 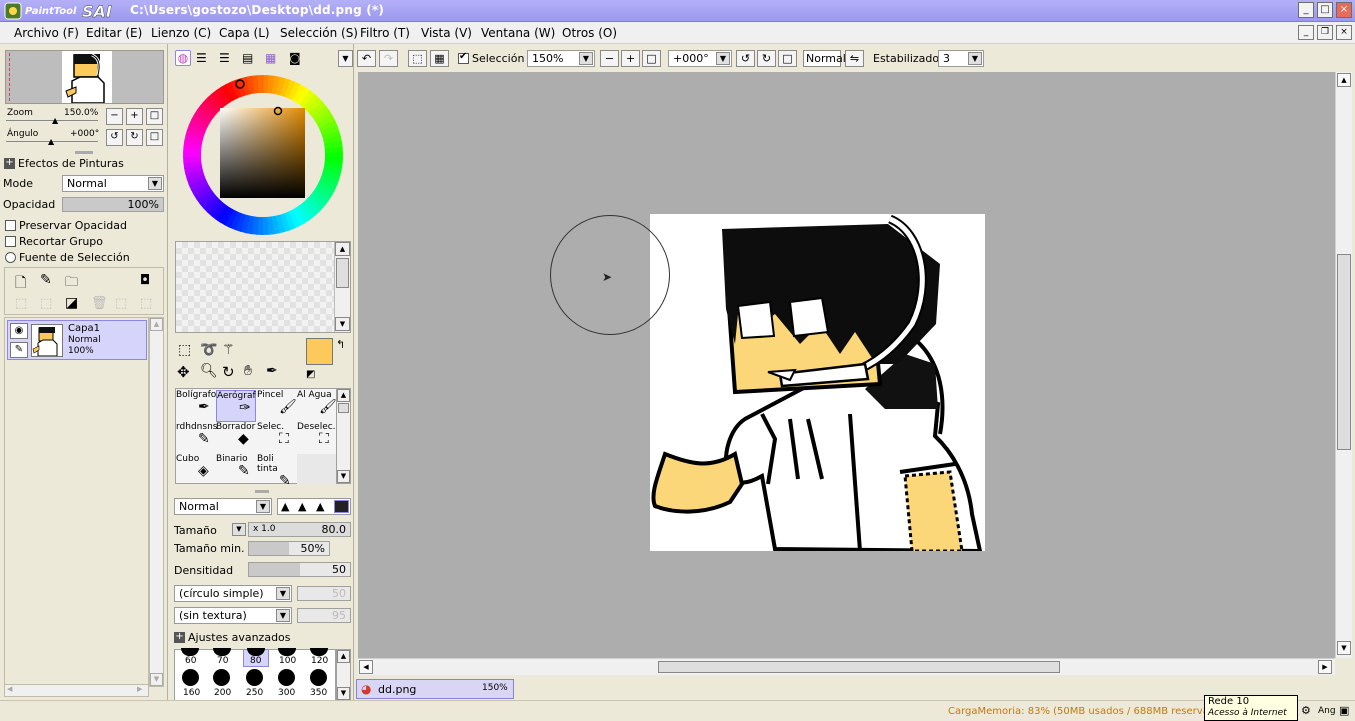 What do you see at coordinates (46, 303) in the screenshot?
I see `merge-down-icon: ⬚` at bounding box center [46, 303].